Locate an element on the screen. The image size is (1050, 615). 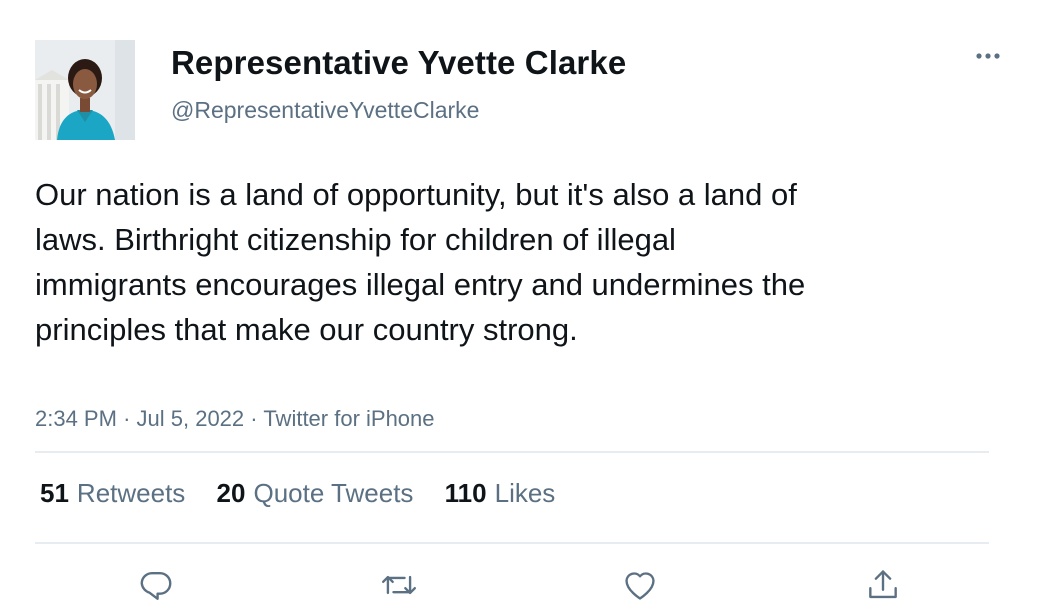
more-options-button is located at coordinates (988, 56).